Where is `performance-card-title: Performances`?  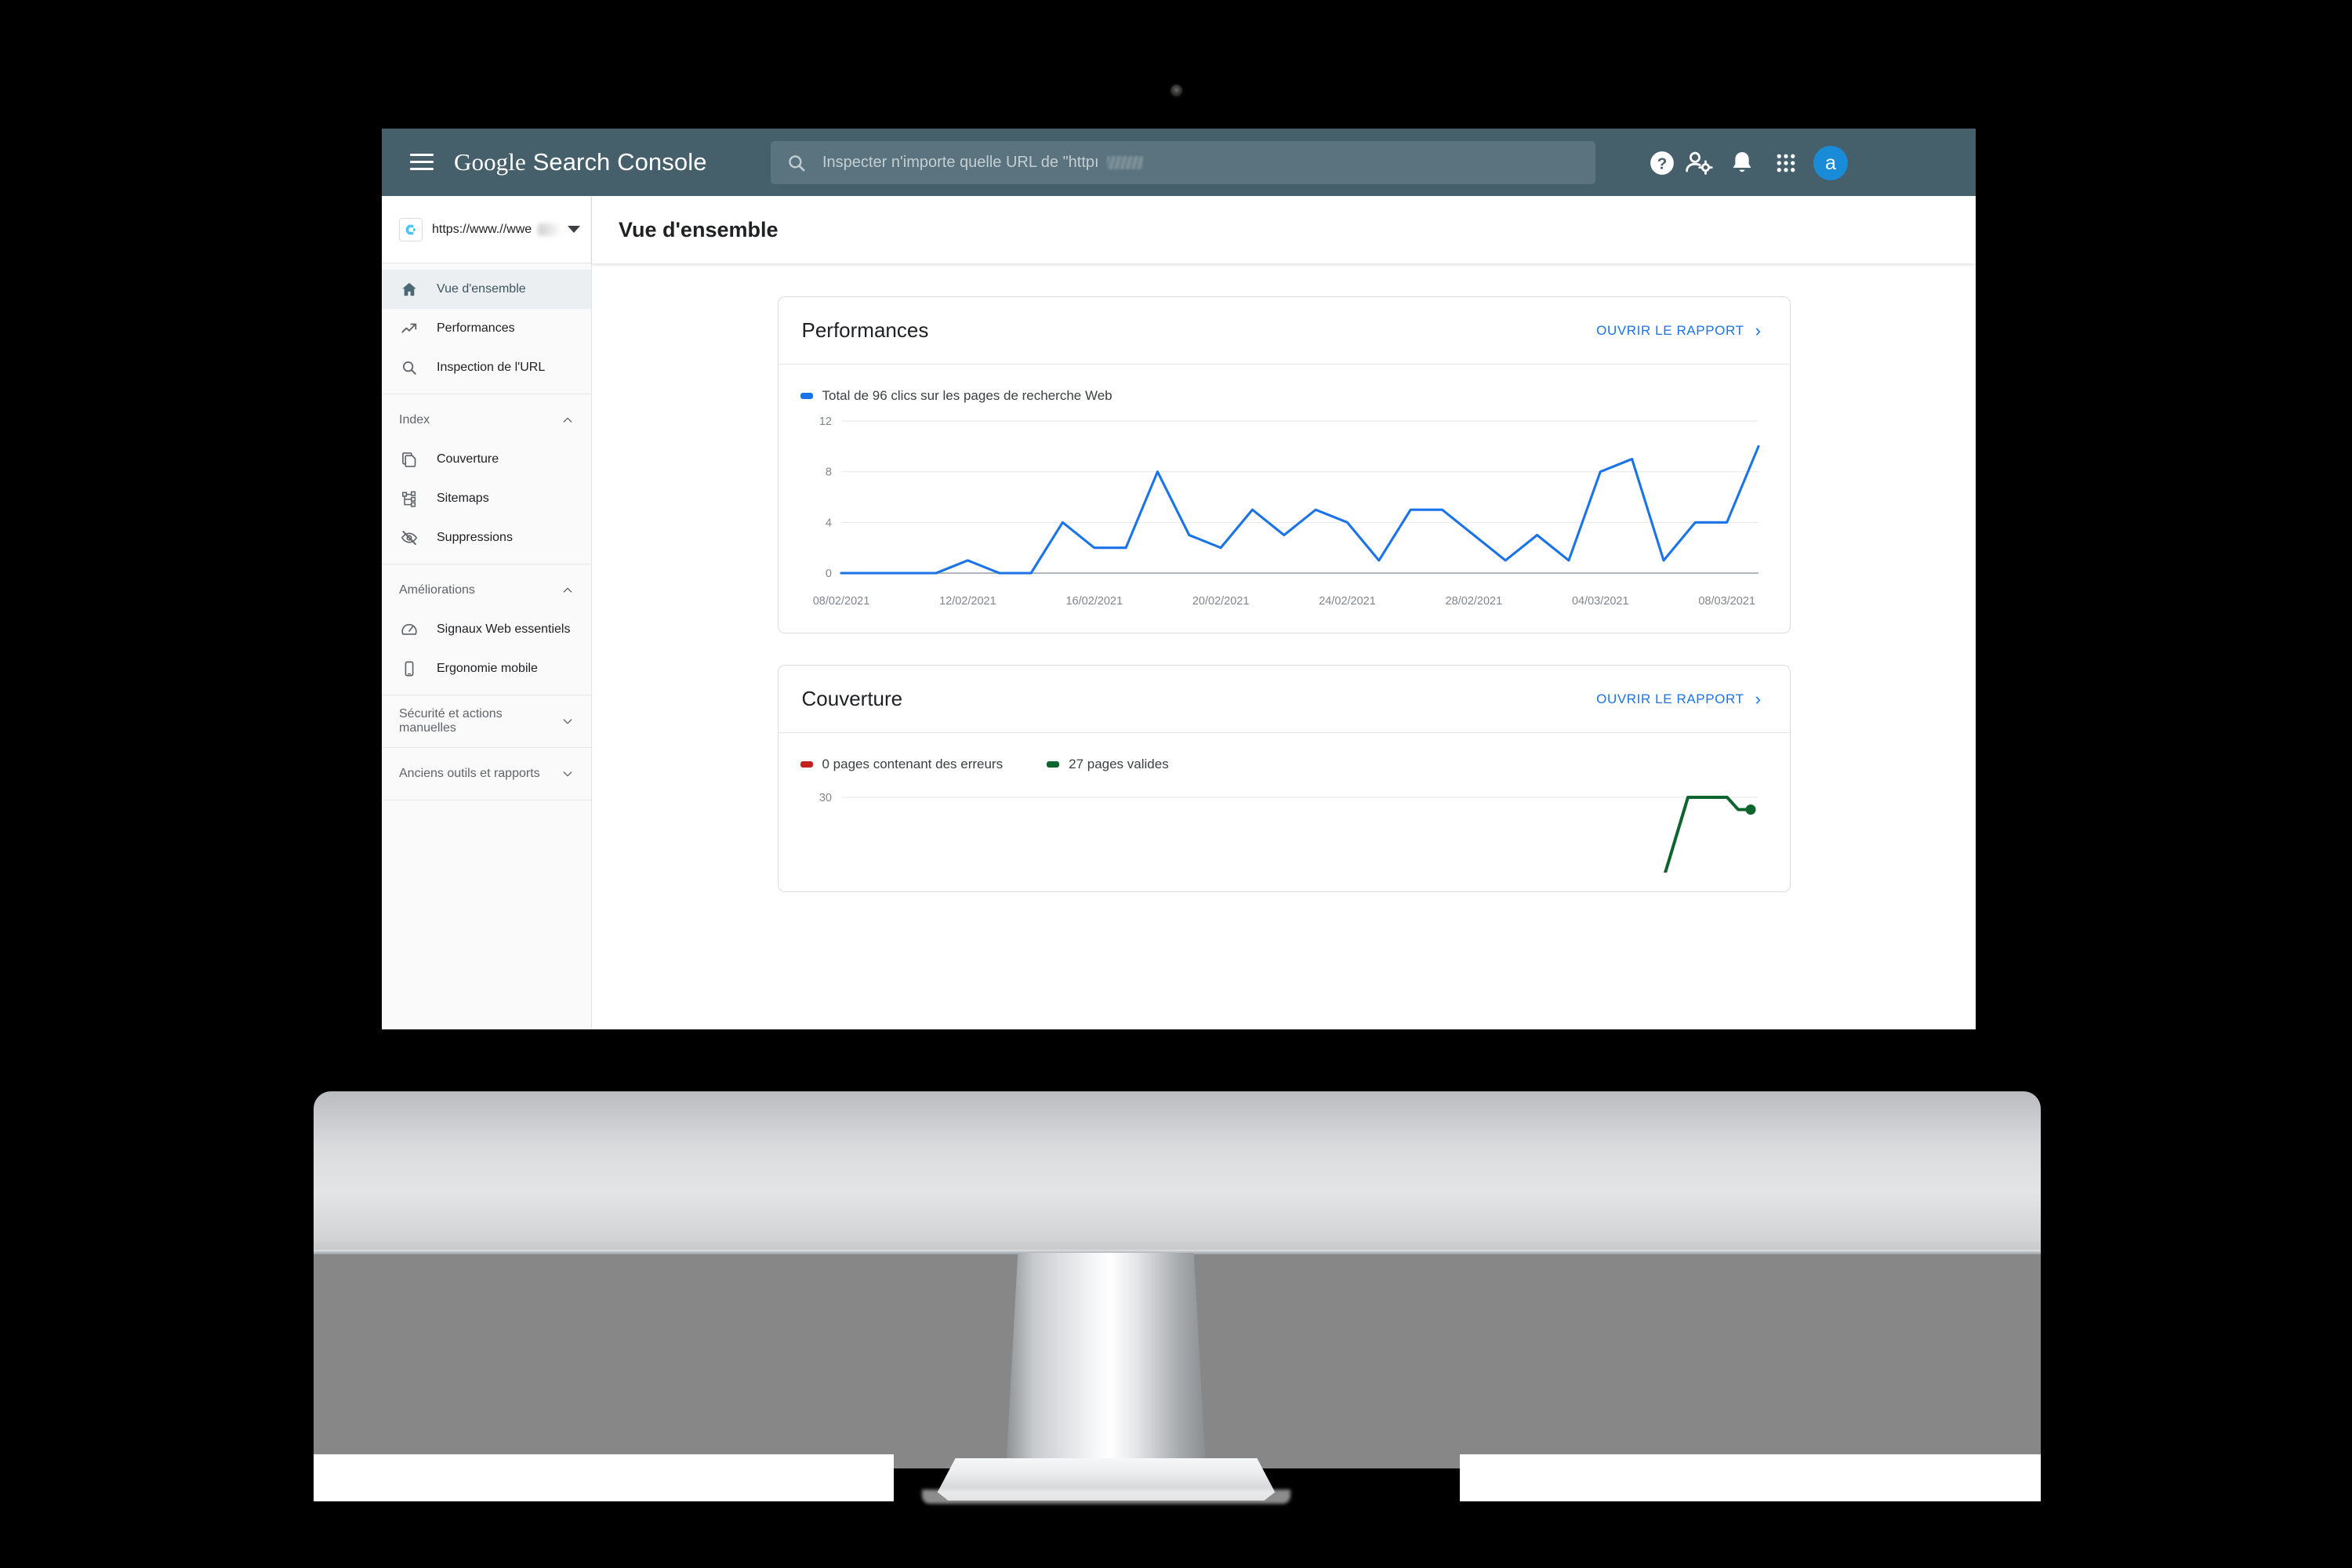
performance-card-title: Performances is located at coordinates (865, 330).